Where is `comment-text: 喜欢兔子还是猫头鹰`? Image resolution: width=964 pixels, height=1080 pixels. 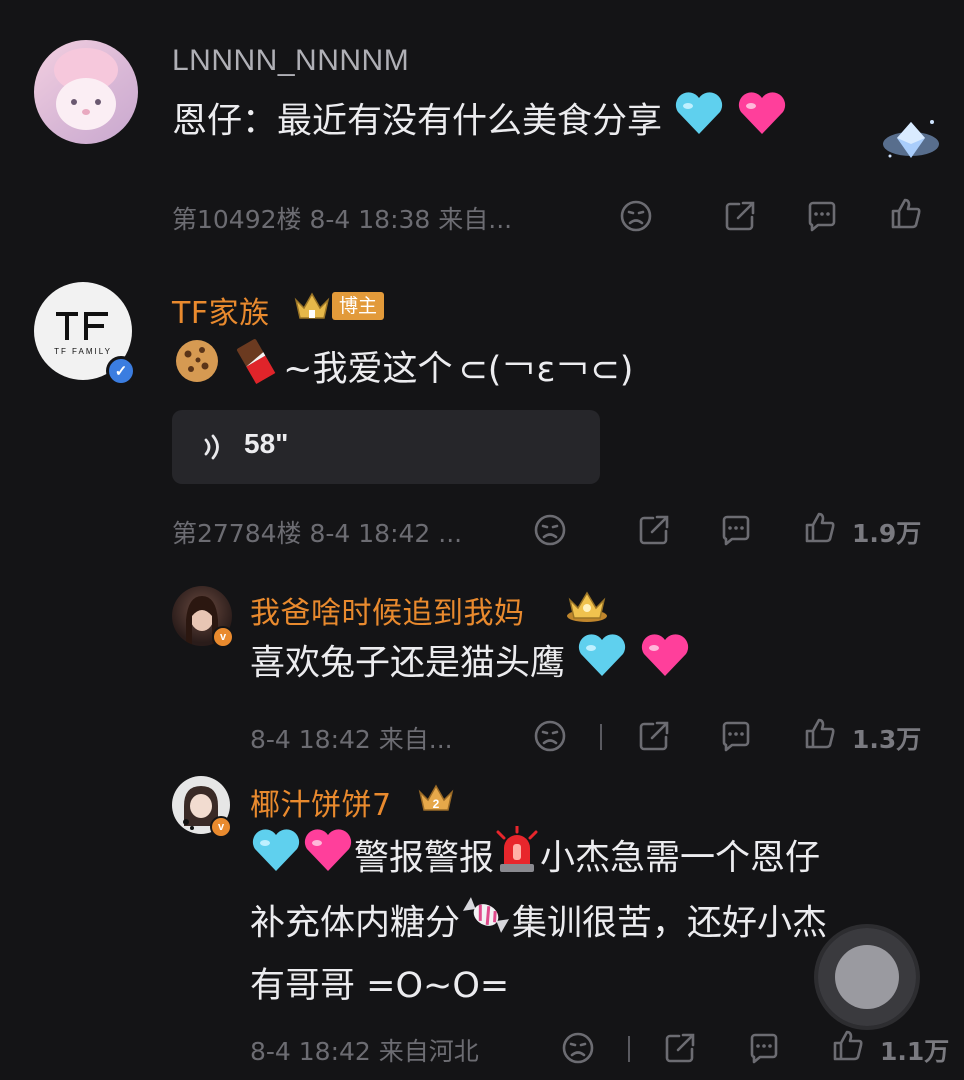 comment-text: 喜欢兔子还是猫头鹰 is located at coordinates (470, 664).